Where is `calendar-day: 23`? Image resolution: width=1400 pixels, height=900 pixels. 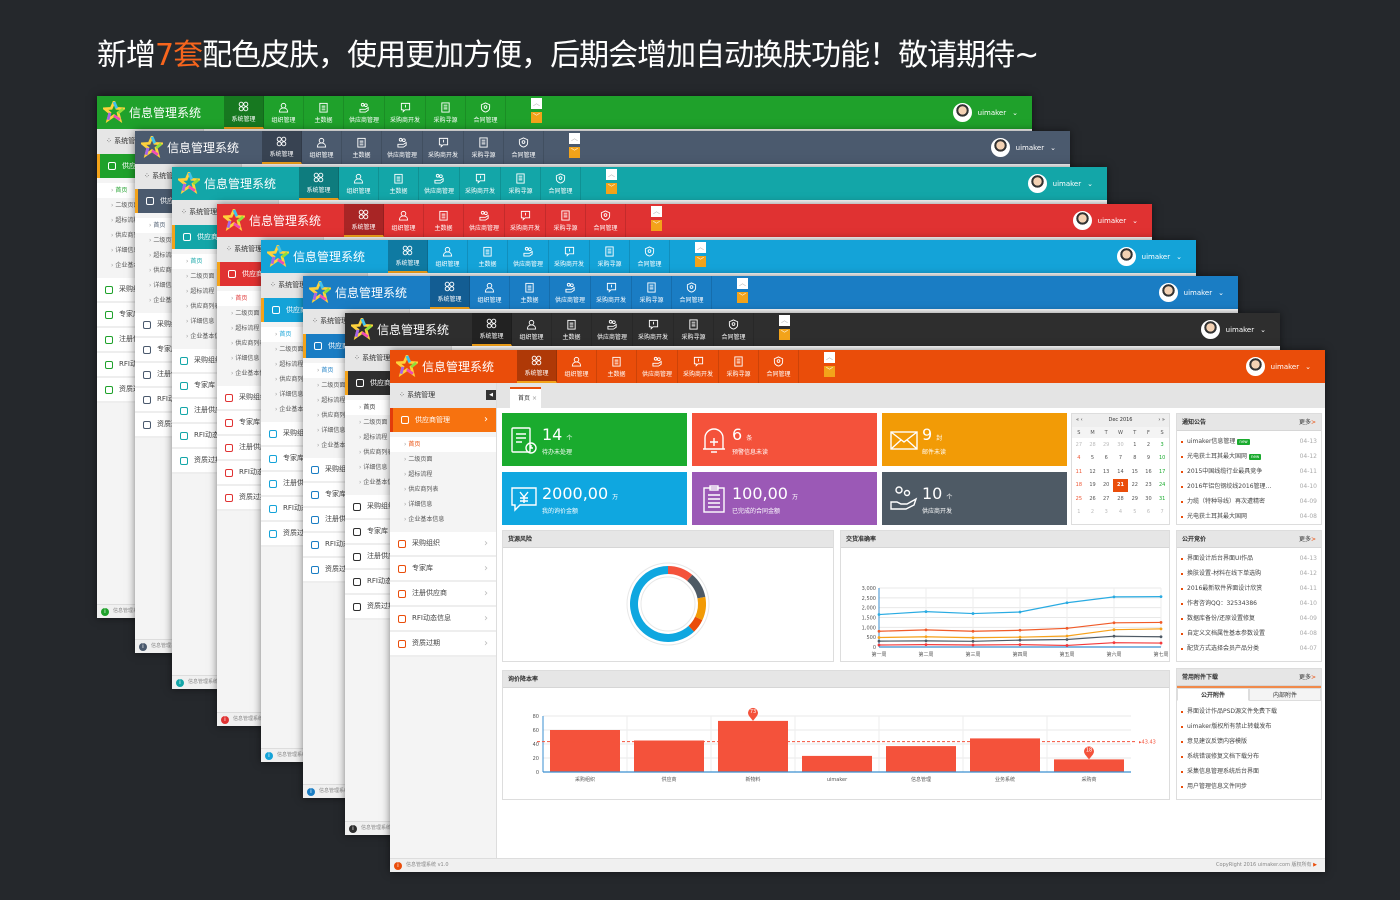 calendar-day: 23 is located at coordinates (1149, 486).